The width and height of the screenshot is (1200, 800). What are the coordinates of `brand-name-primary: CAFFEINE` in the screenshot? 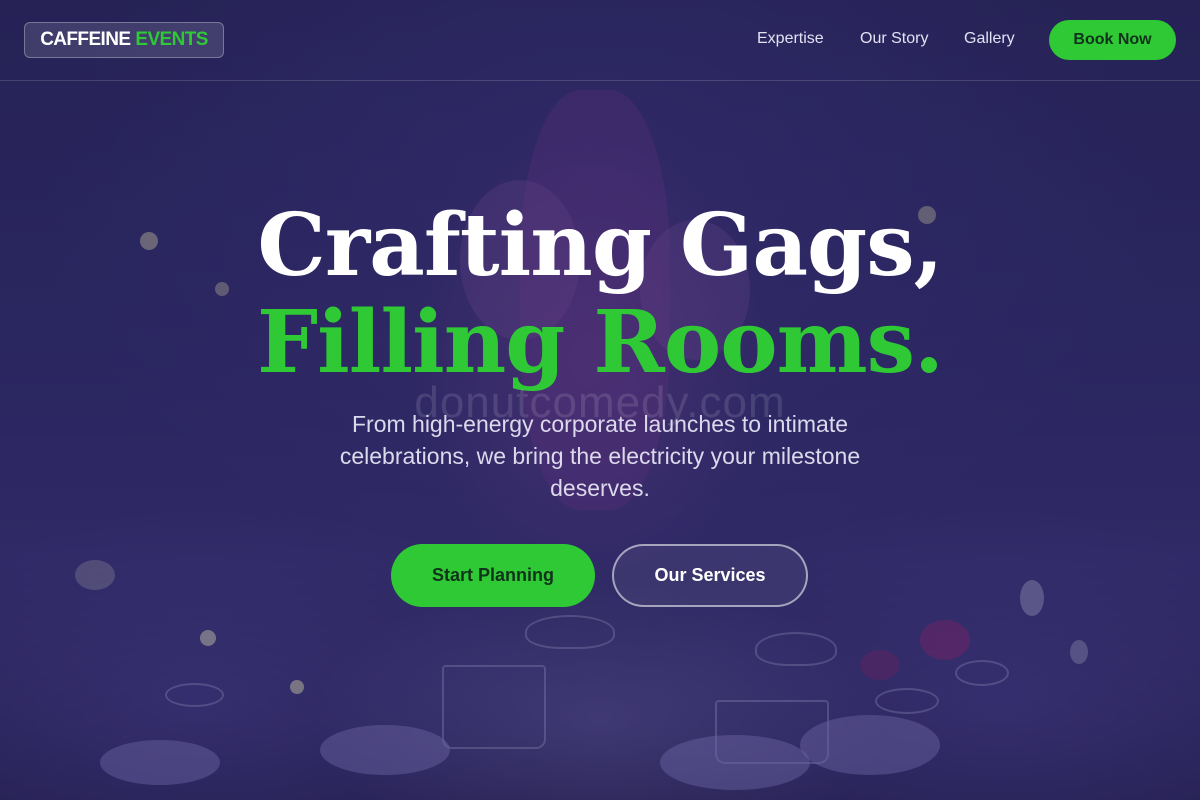 It's located at (85, 39).